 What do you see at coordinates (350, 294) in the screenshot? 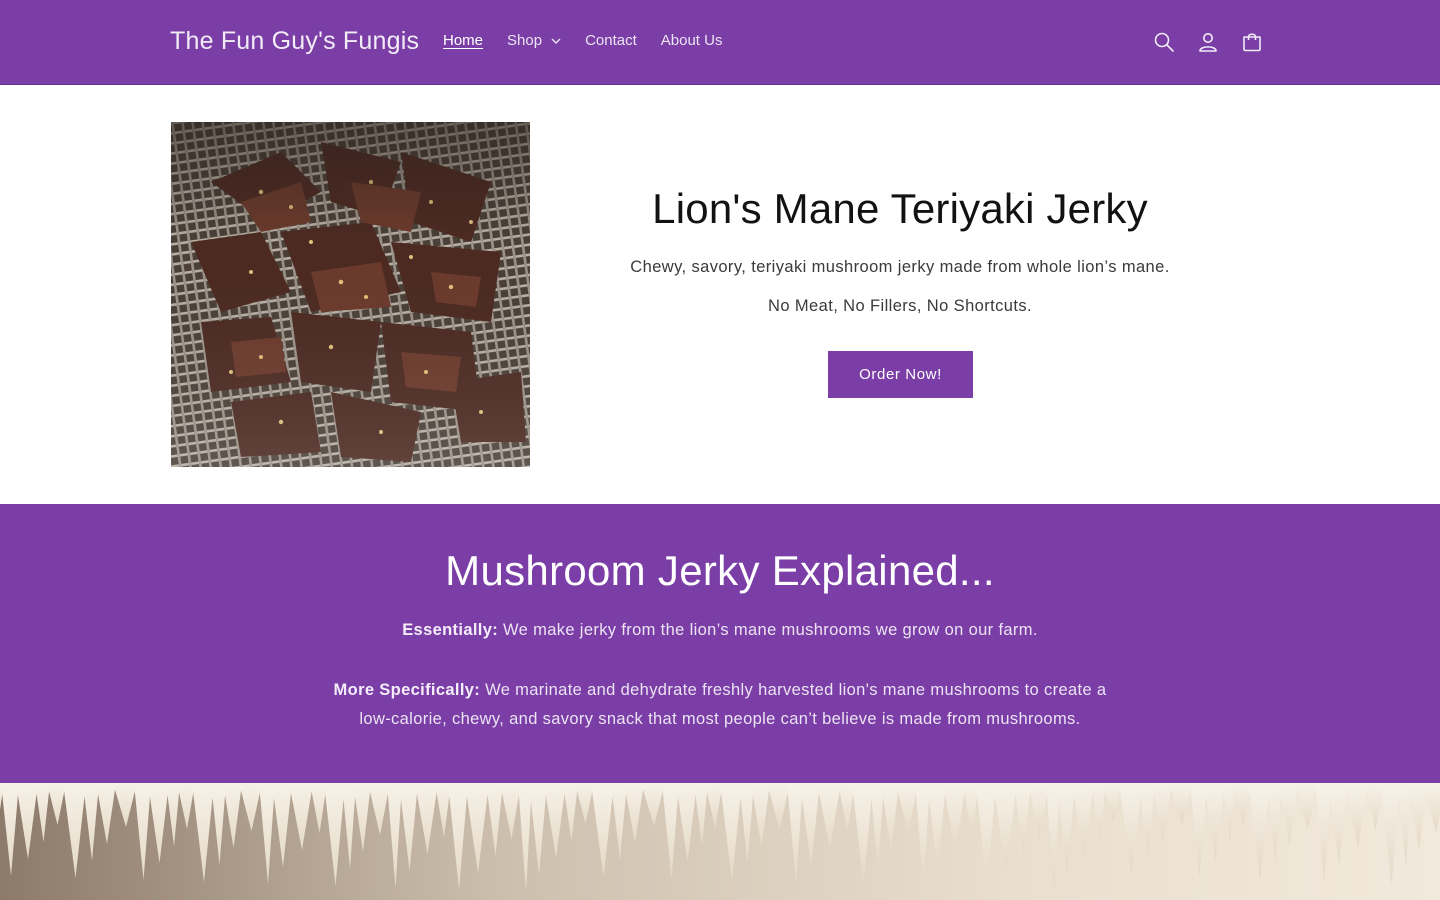
I see `hero-image` at bounding box center [350, 294].